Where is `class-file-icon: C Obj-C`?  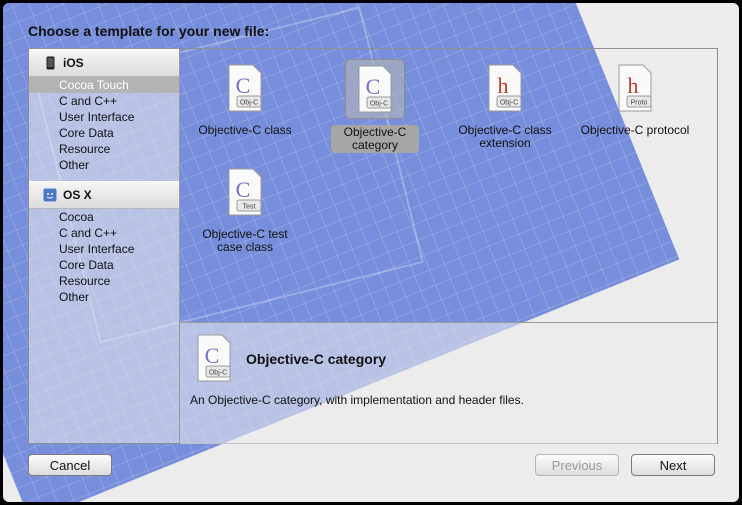
class-file-icon: C Obj-C is located at coordinates (245, 88).